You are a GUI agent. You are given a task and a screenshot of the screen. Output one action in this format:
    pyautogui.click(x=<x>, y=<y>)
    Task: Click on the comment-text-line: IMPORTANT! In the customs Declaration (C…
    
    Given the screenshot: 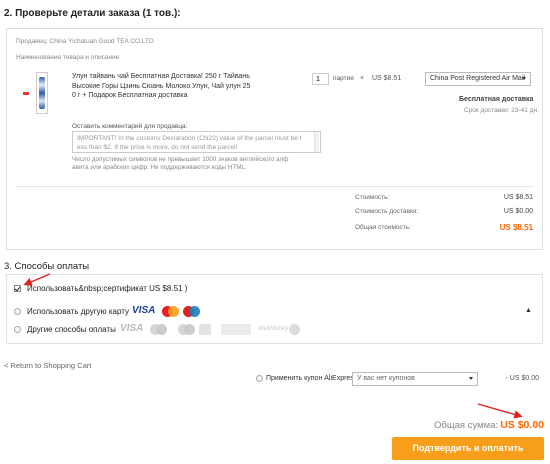 What is the action you would take?
    pyautogui.click(x=189, y=138)
    